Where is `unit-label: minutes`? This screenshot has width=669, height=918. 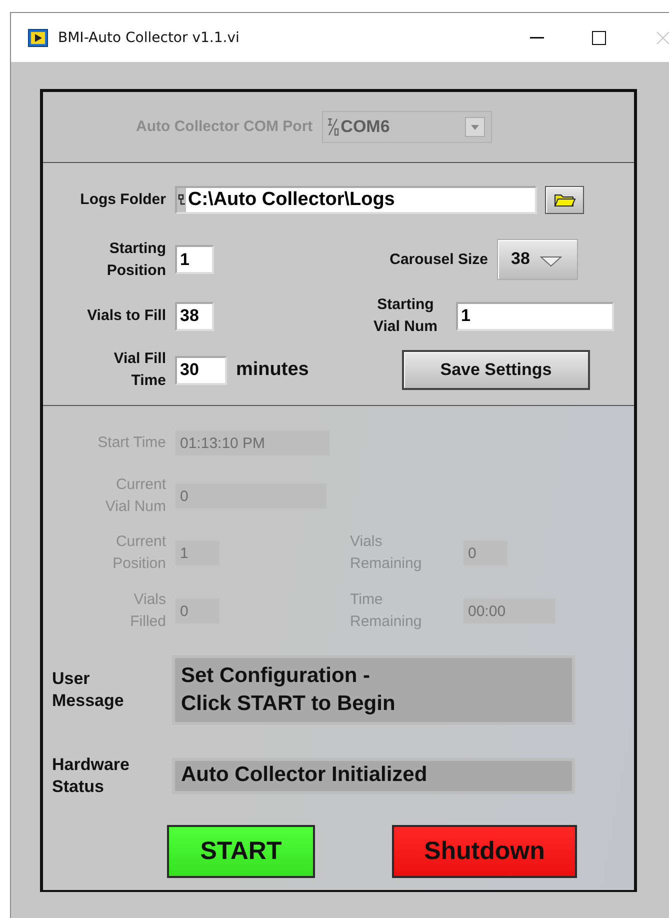 unit-label: minutes is located at coordinates (272, 370).